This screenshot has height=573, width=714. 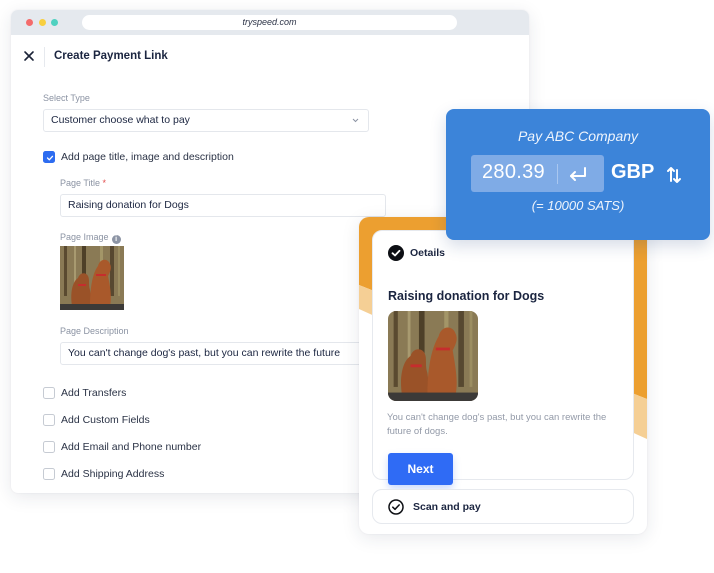 I want to click on scan-and-pay-label: Scan and pay, so click(x=447, y=507).